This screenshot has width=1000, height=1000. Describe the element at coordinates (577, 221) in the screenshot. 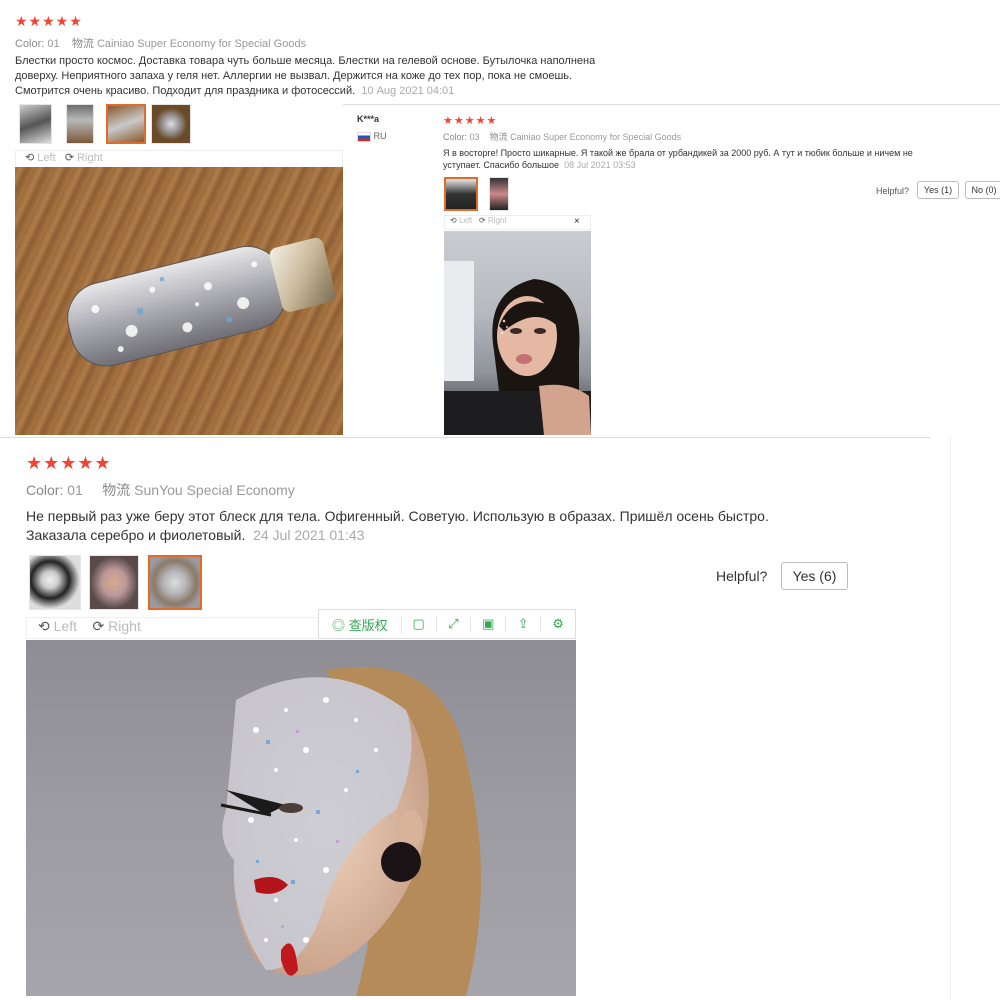

I see `close-icon: ×` at that location.